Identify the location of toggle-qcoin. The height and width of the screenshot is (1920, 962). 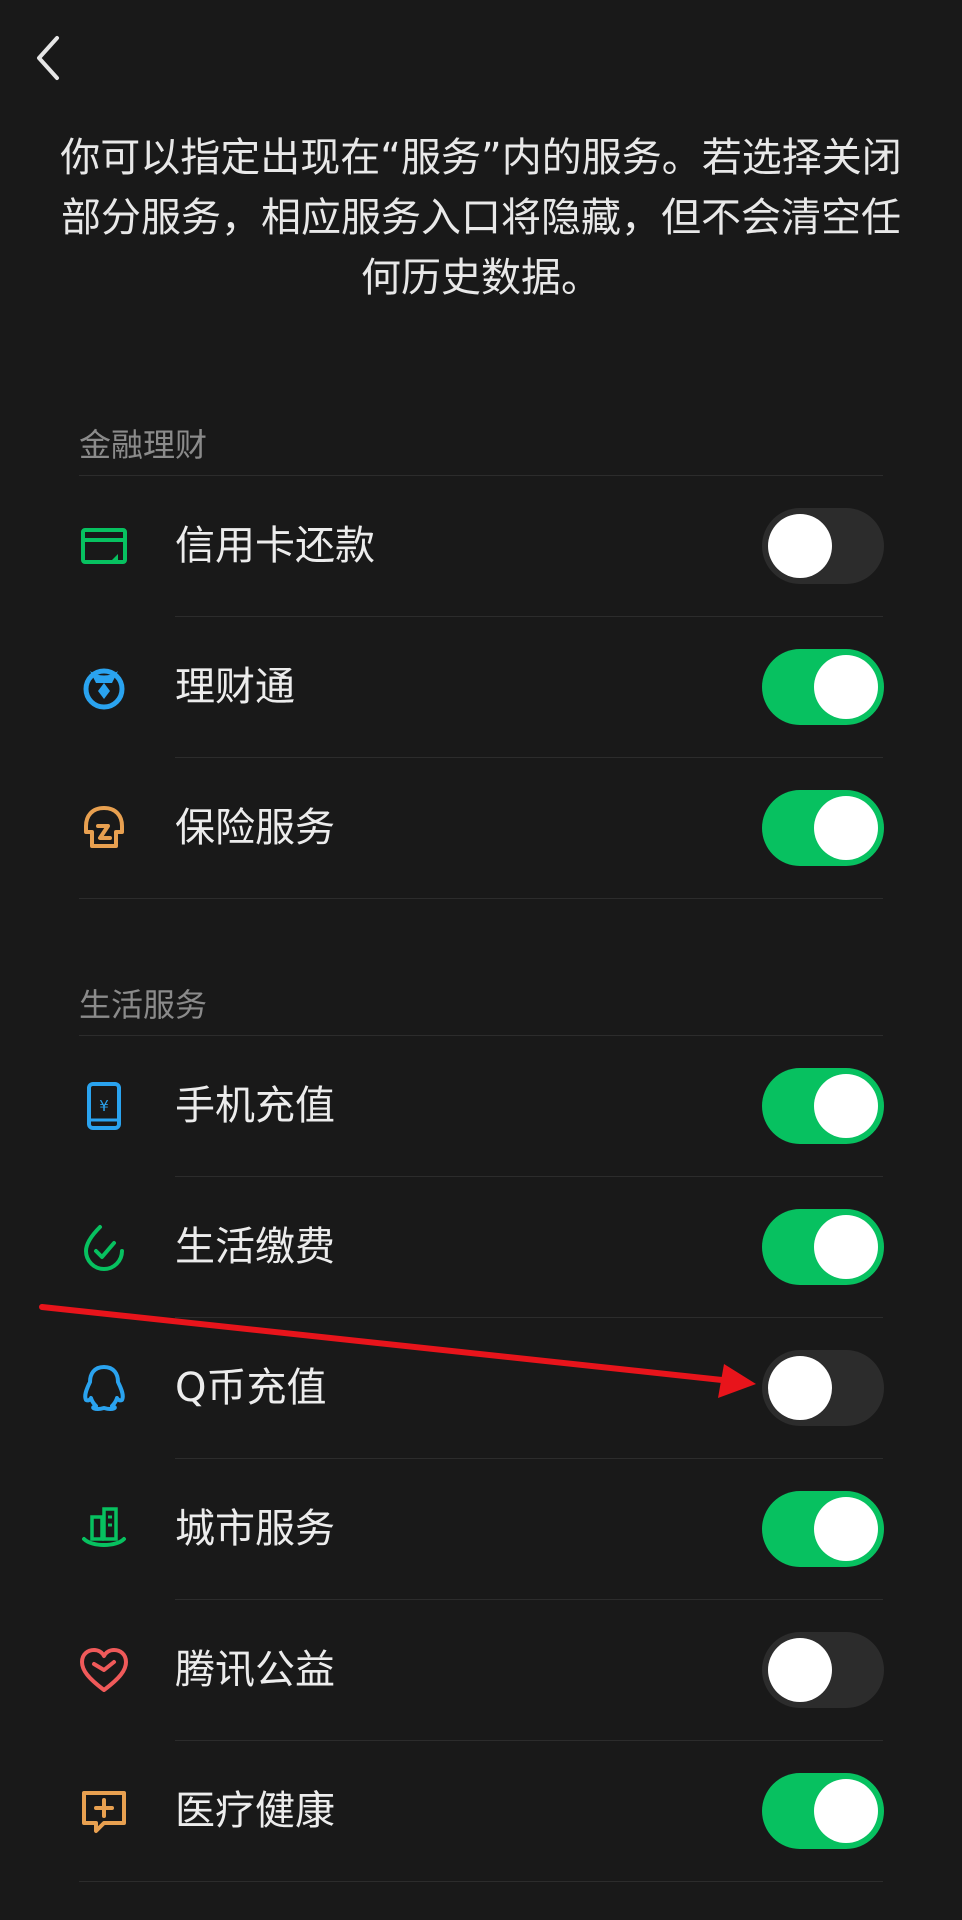
(823, 1388).